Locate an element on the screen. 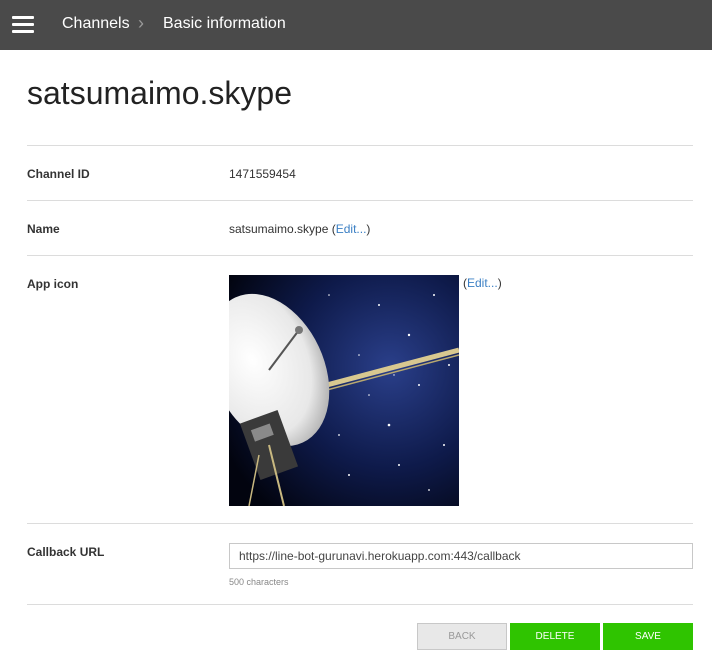 The width and height of the screenshot is (712, 660). app-icon-edit-line: (Edit...) is located at coordinates (482, 283).